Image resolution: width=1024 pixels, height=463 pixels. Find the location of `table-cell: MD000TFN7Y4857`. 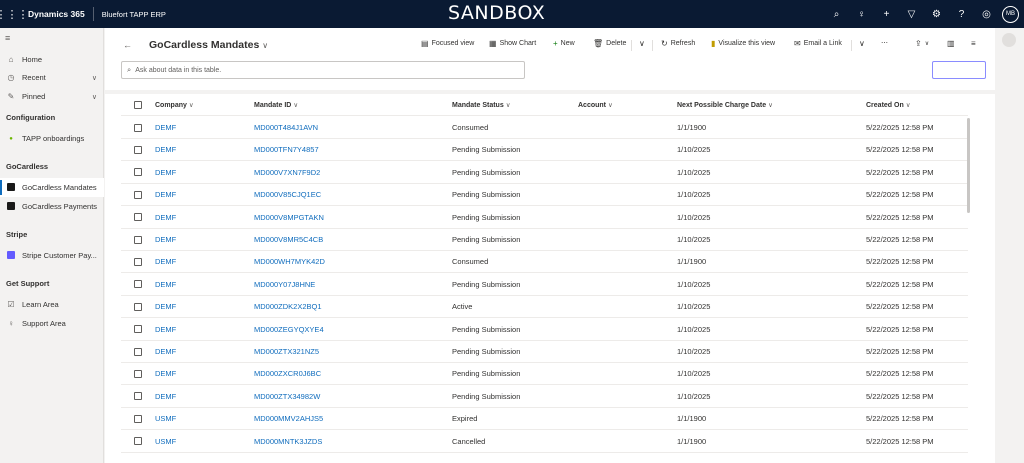

table-cell: MD000TFN7Y4857 is located at coordinates (286, 149).